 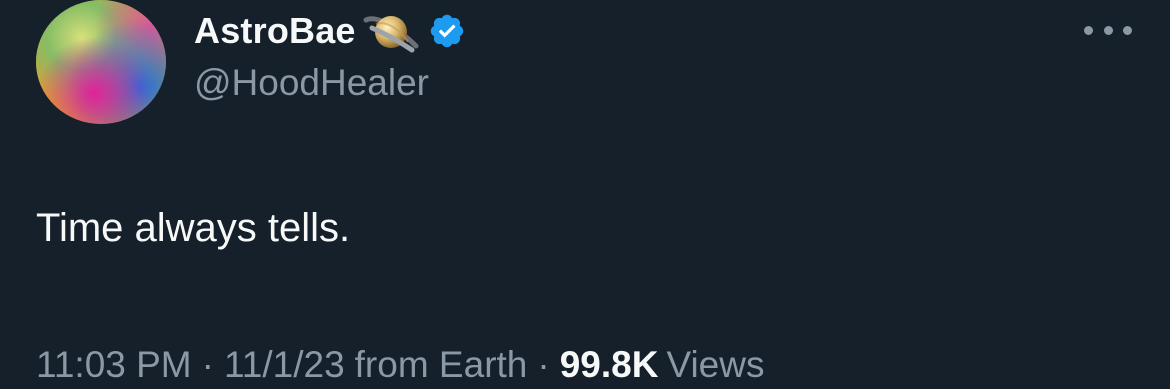 I want to click on saturn-planet-icon, so click(x=391, y=31).